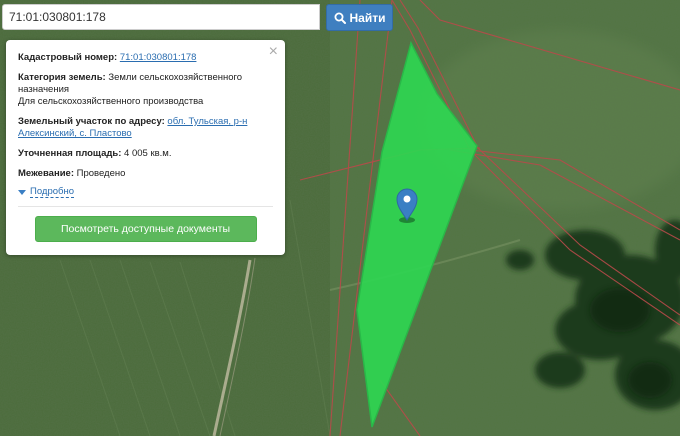 The height and width of the screenshot is (436, 680). What do you see at coordinates (145, 206) in the screenshot?
I see `panel-divider` at bounding box center [145, 206].